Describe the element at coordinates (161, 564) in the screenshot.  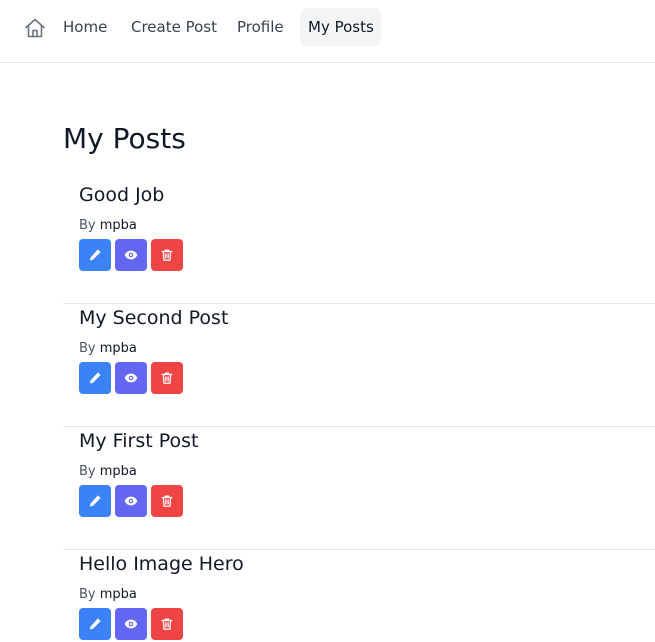
I see `post-title: Hello Image Hero` at that location.